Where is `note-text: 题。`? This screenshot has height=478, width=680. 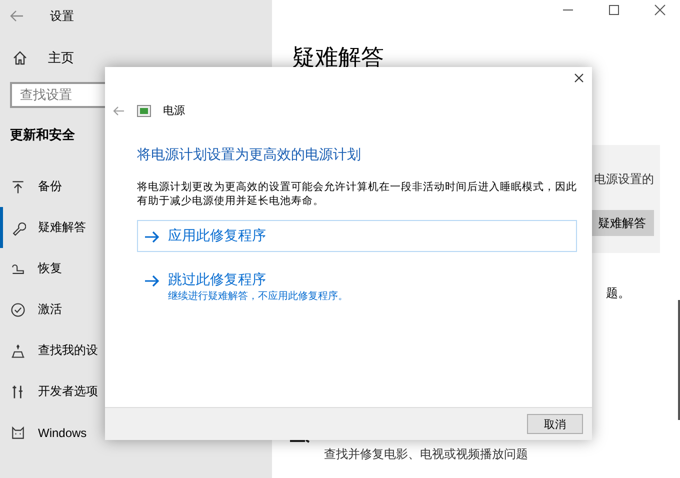 note-text: 题。 is located at coordinates (618, 293).